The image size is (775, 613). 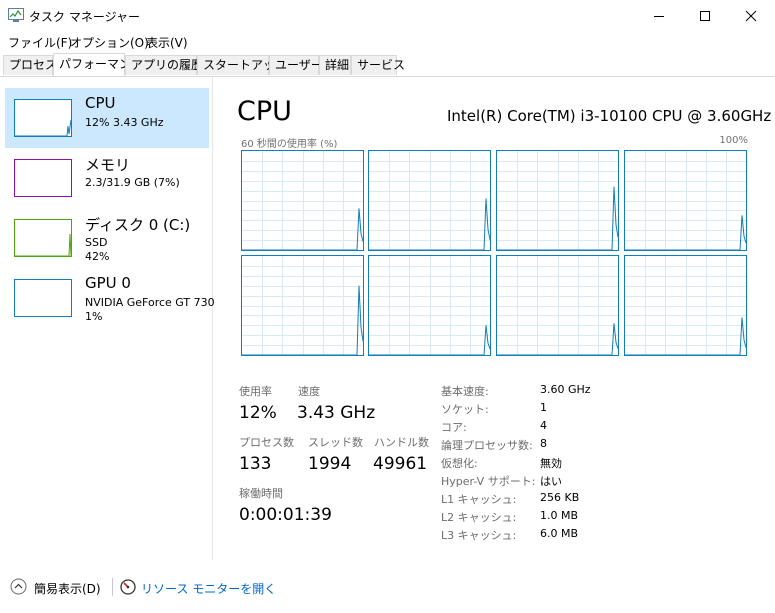 I want to click on graph-caption: 60 秒間の使用率 (%), so click(x=289, y=144).